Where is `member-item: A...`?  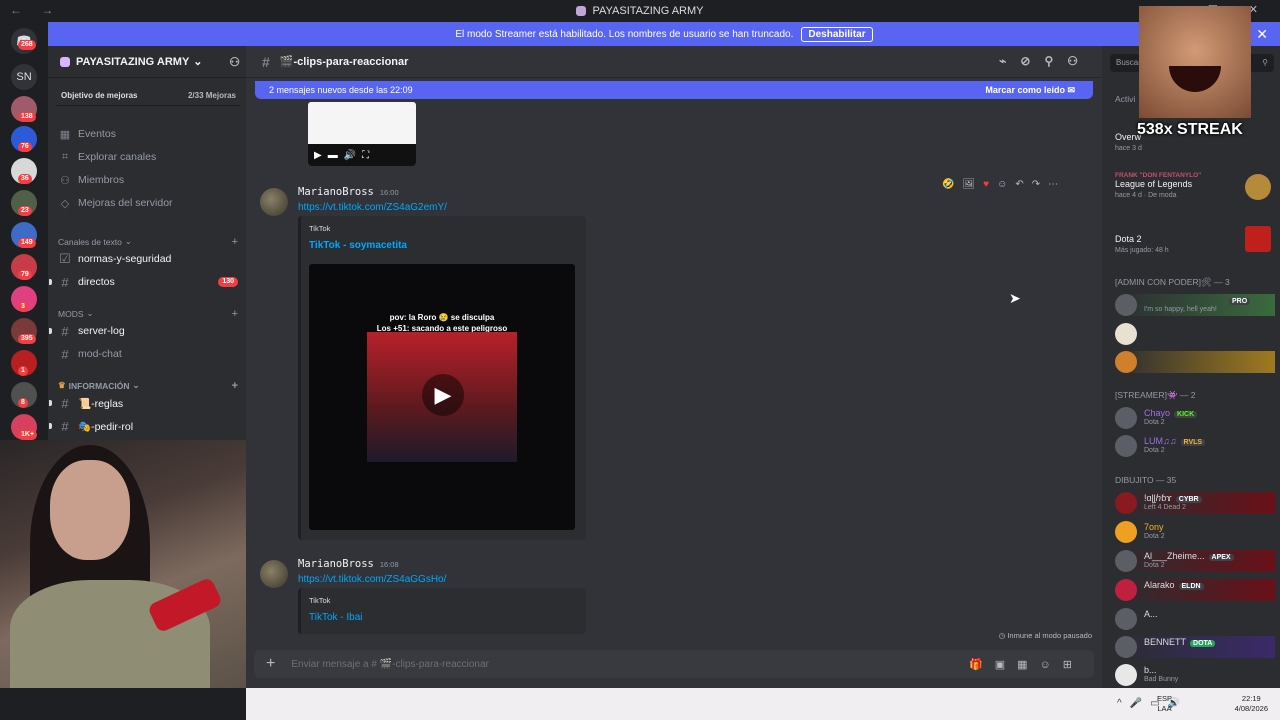
member-item: A... is located at coordinates (1195, 619).